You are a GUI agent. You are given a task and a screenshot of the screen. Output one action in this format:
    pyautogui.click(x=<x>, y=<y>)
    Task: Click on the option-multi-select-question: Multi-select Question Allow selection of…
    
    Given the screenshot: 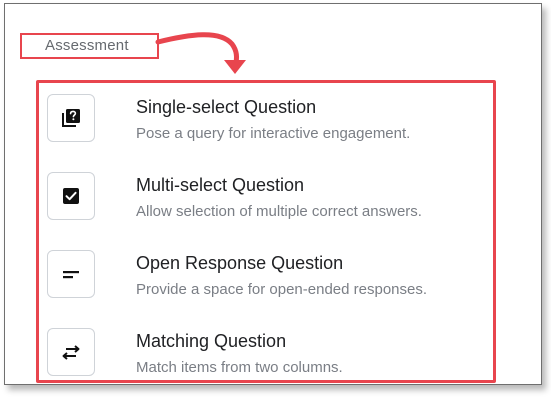 What is the action you would take?
    pyautogui.click(x=267, y=193)
    